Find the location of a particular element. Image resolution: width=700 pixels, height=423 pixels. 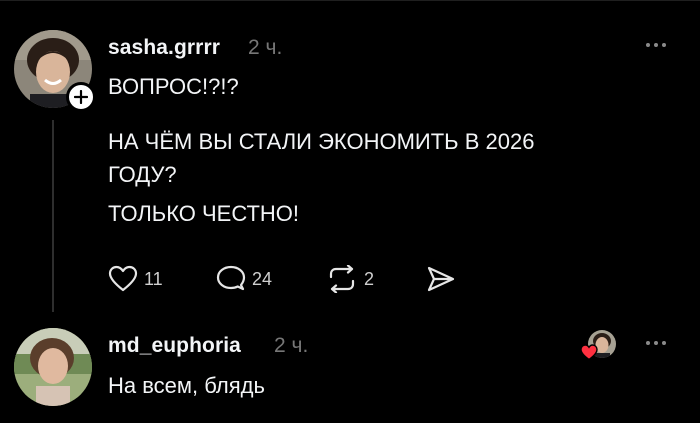

plus-icon is located at coordinates (81, 97).